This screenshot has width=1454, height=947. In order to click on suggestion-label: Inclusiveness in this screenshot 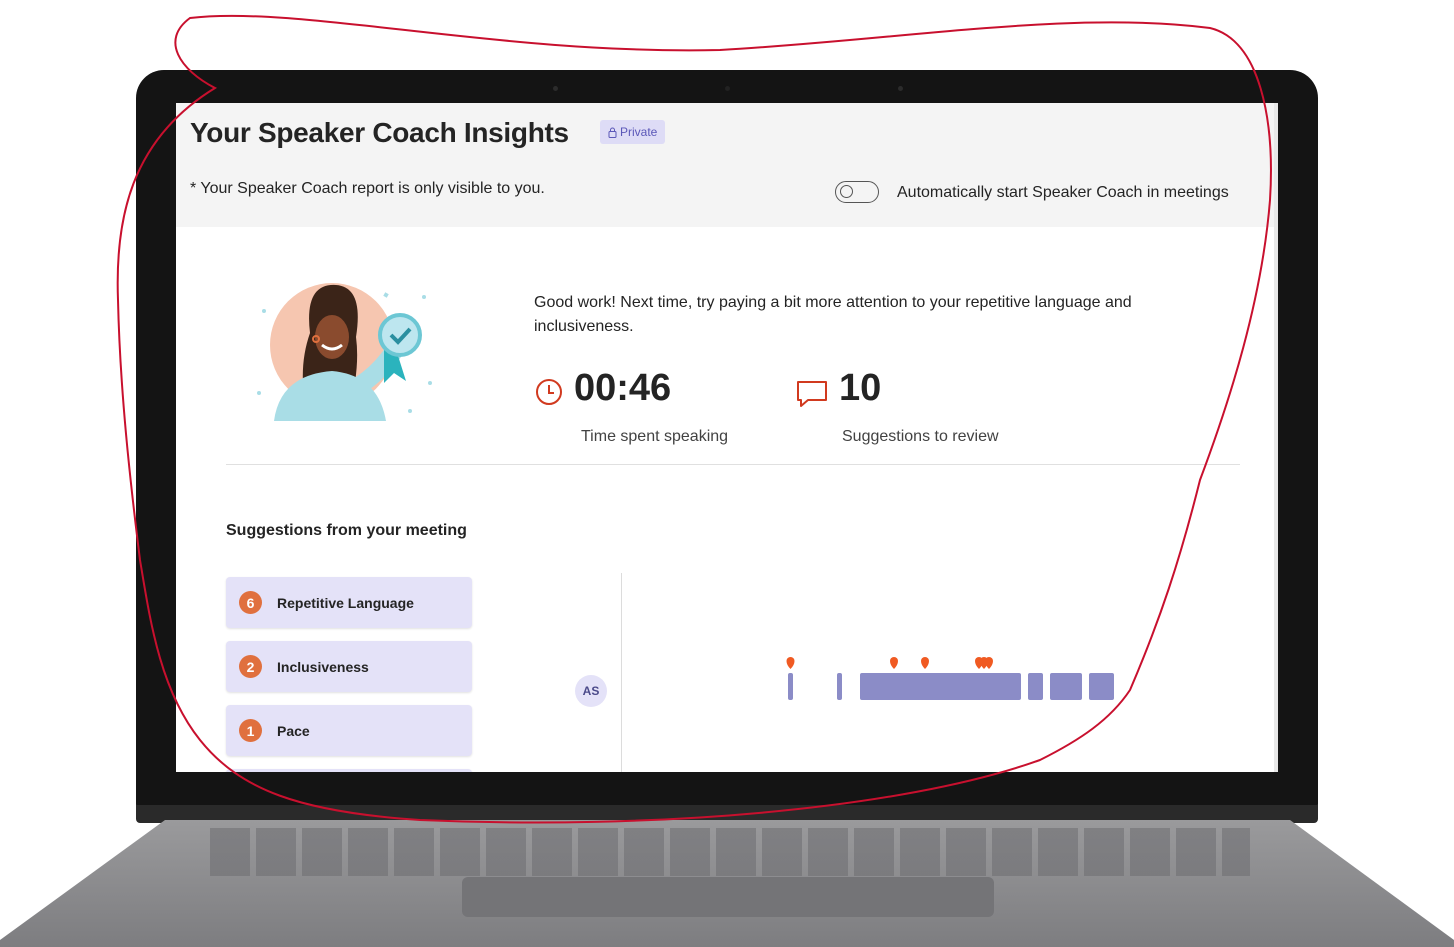, I will do `click(323, 666)`.